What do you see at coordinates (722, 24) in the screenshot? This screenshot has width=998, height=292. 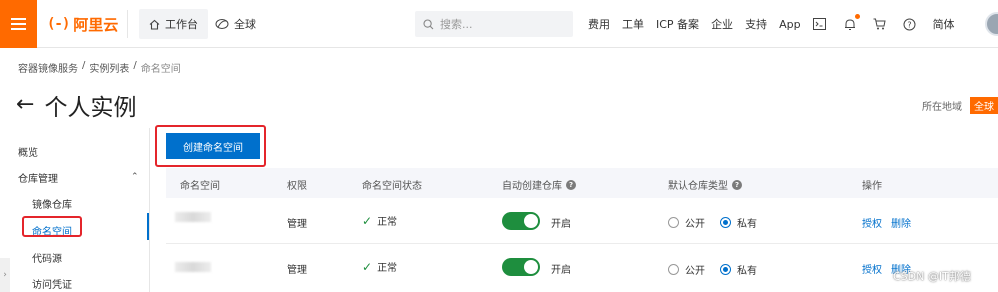 I see `link-enterprise: 企业` at bounding box center [722, 24].